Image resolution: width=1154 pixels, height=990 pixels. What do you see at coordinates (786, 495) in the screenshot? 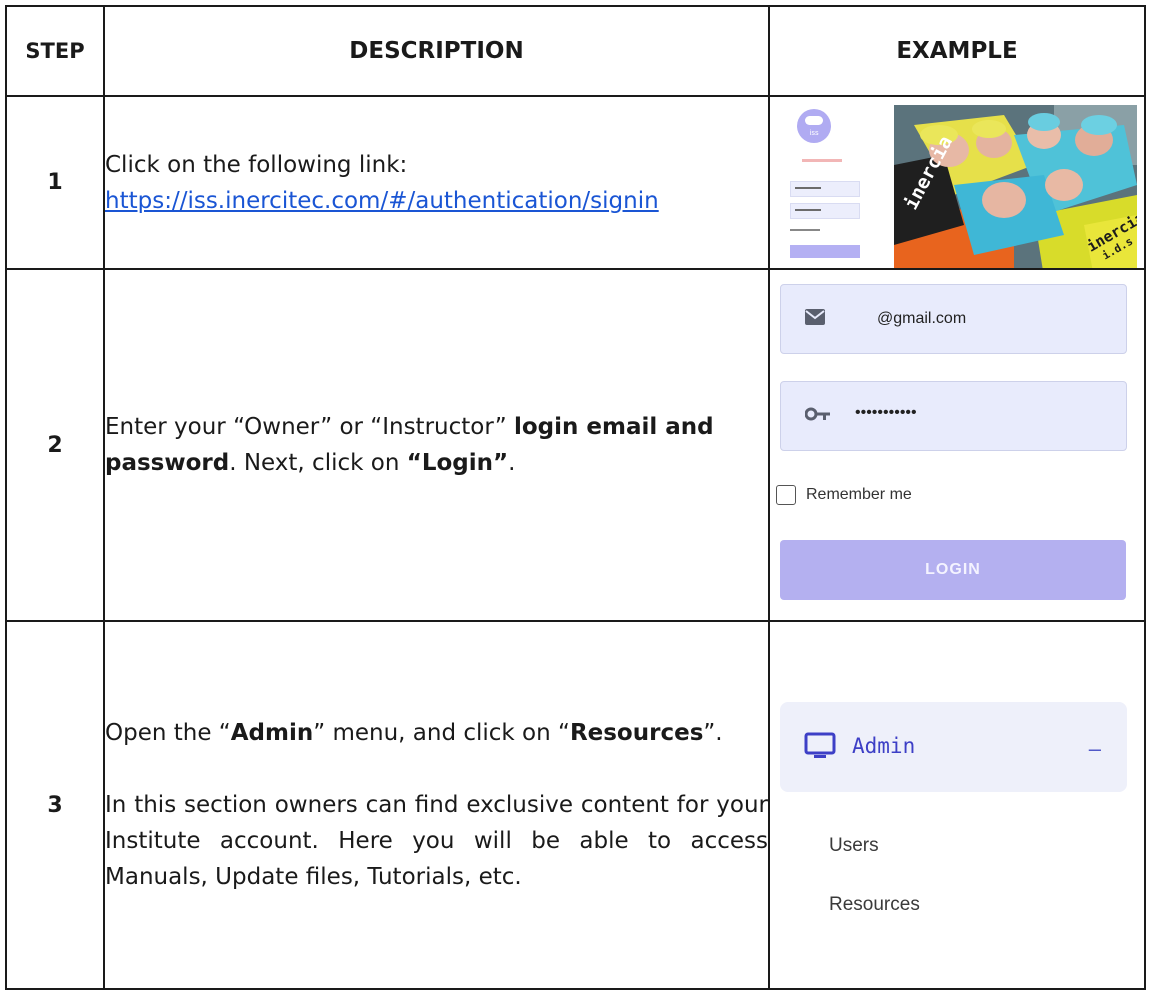
I see `remember-checkbox` at bounding box center [786, 495].